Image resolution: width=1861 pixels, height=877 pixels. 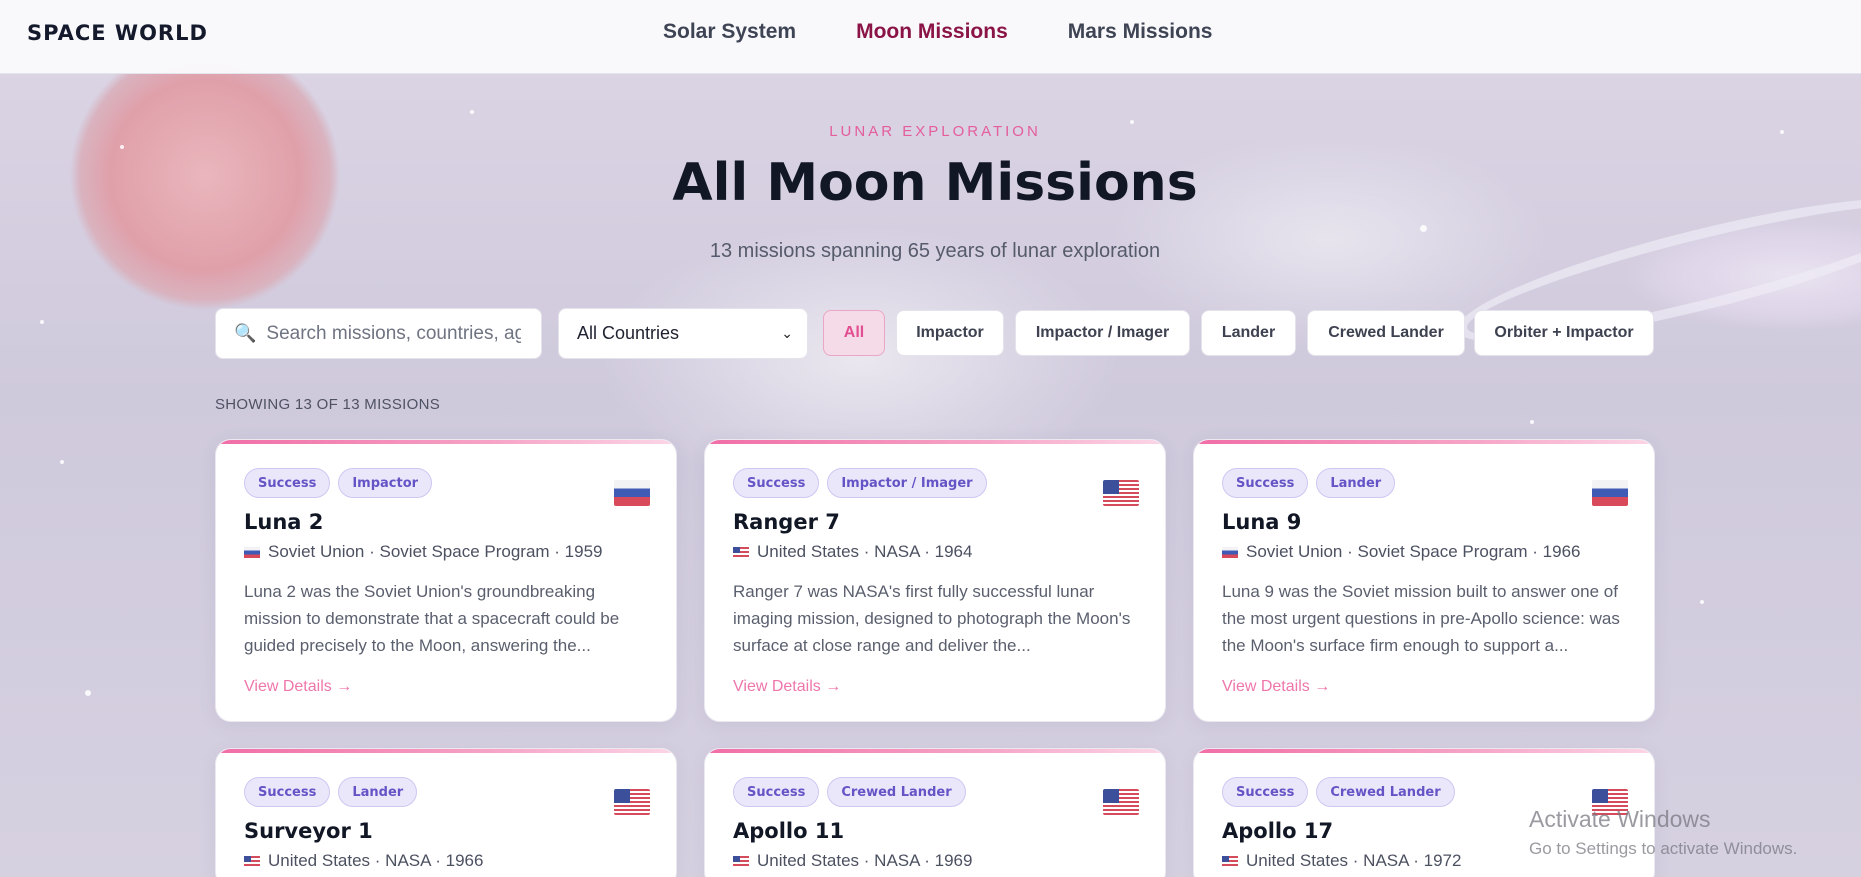 I want to click on card-badges: Success Impactor / Imager, so click(x=860, y=483).